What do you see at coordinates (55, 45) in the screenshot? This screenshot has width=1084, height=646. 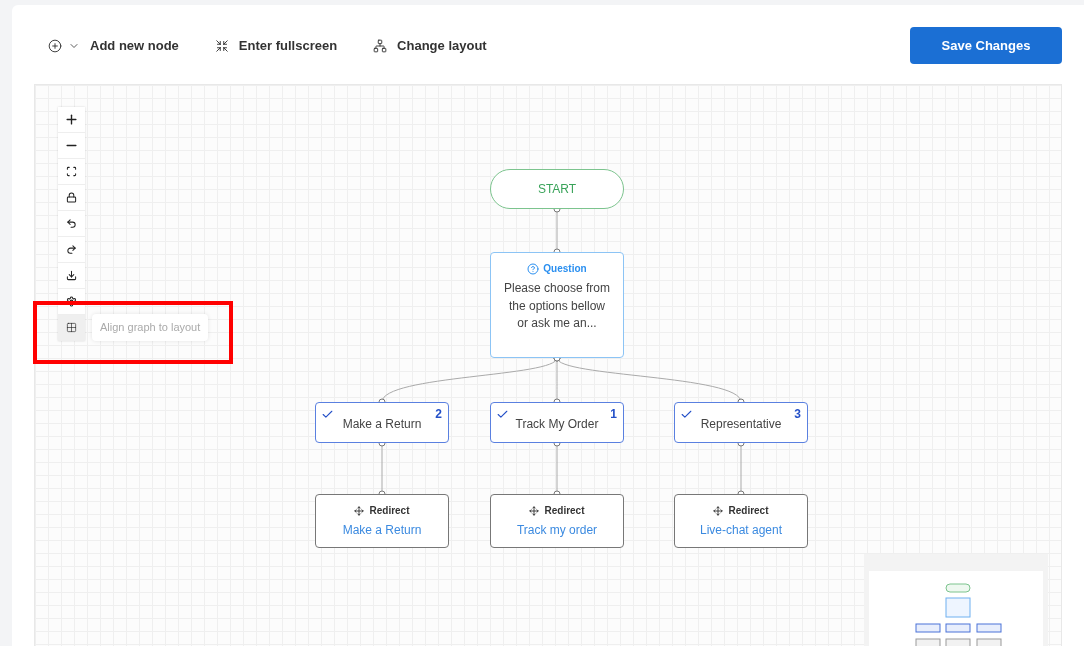 I see `add-icon` at bounding box center [55, 45].